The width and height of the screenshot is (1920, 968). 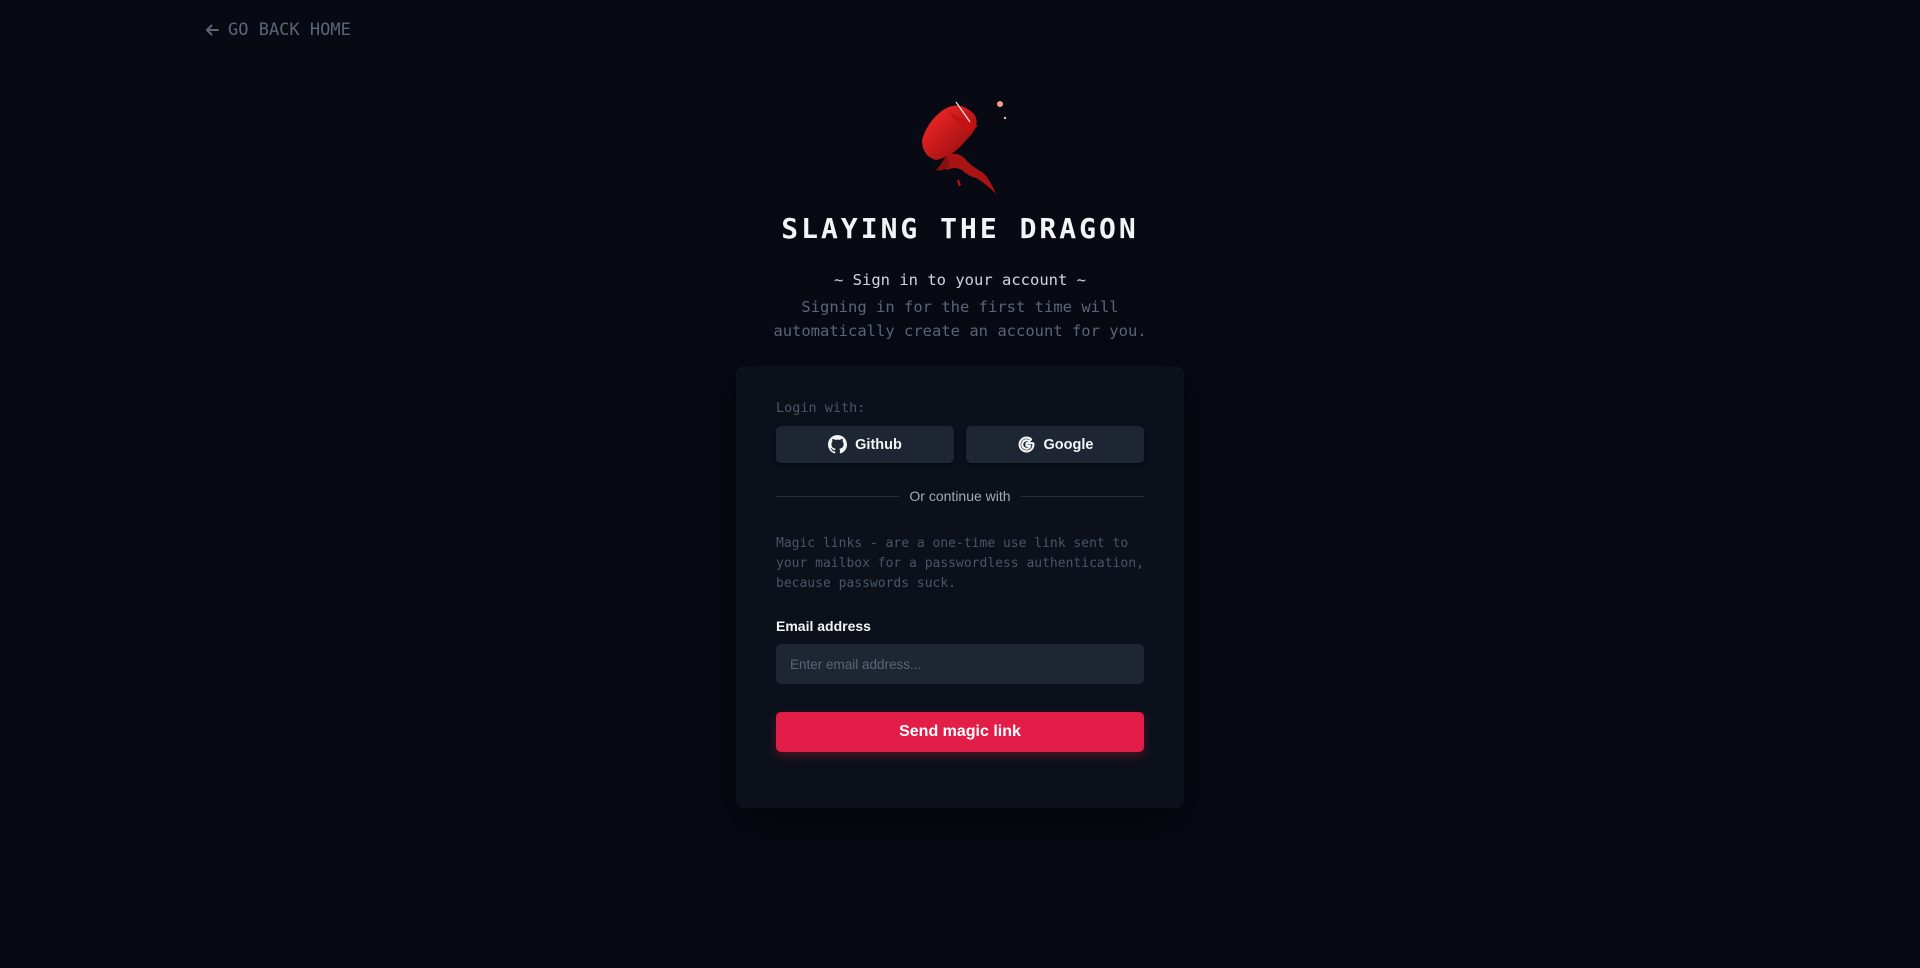 I want to click on email-field, so click(x=960, y=664).